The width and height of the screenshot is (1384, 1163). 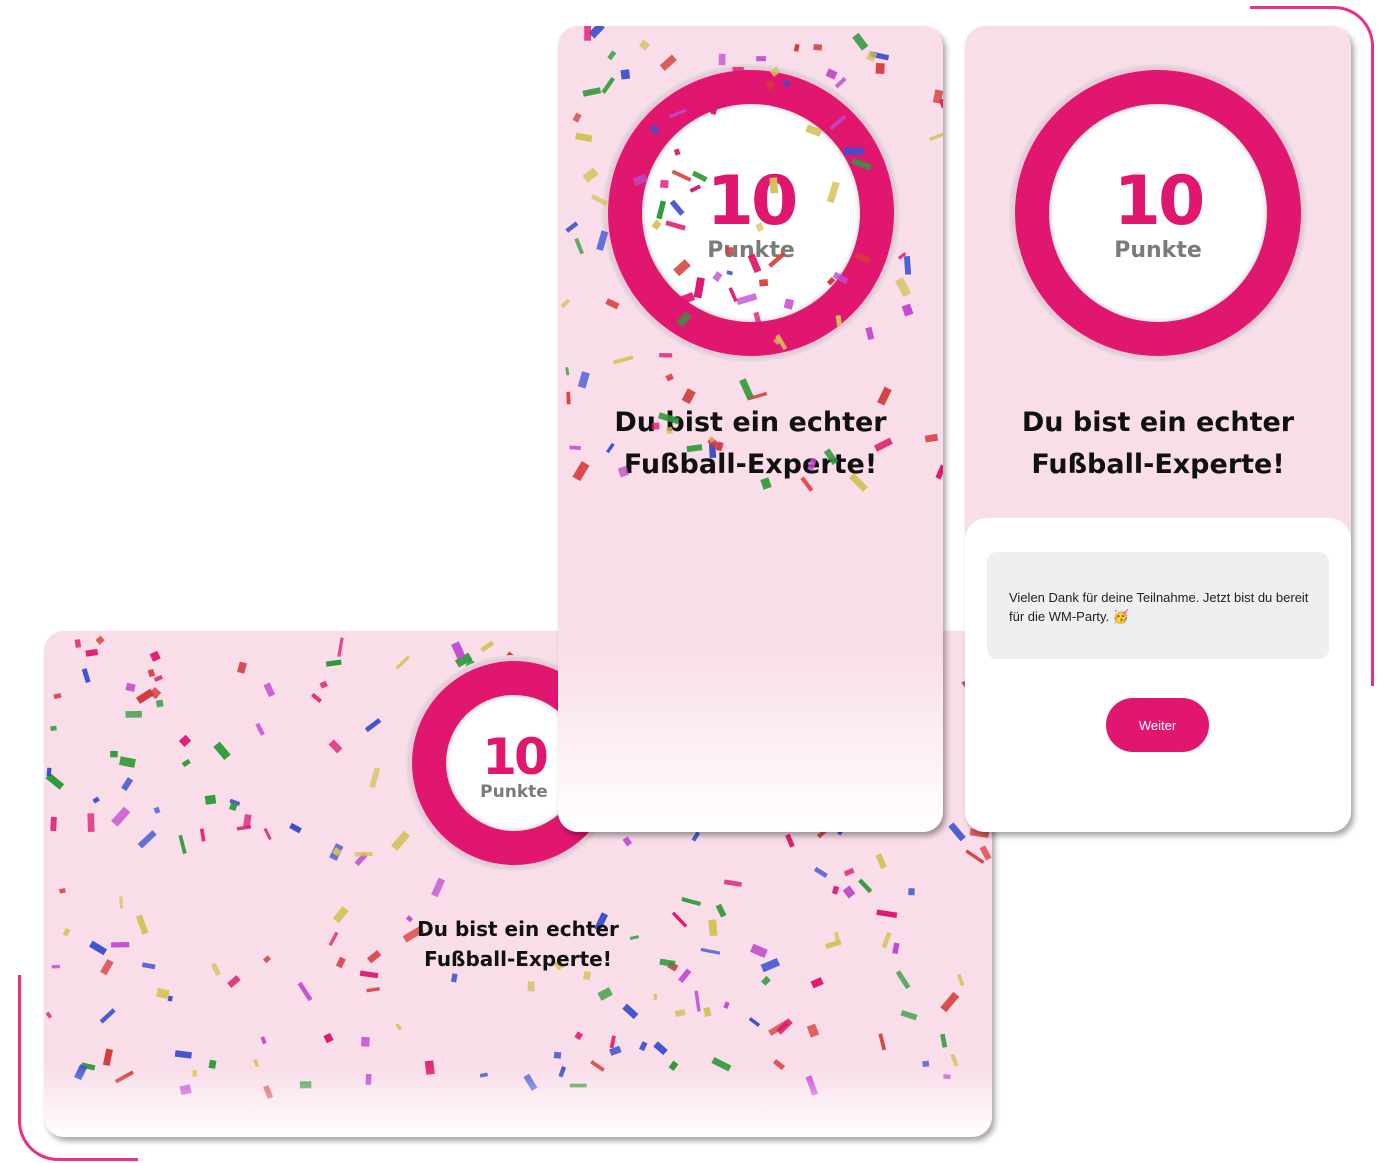 I want to click on headline-line-1: Du bist ein echter, so click(x=750, y=422).